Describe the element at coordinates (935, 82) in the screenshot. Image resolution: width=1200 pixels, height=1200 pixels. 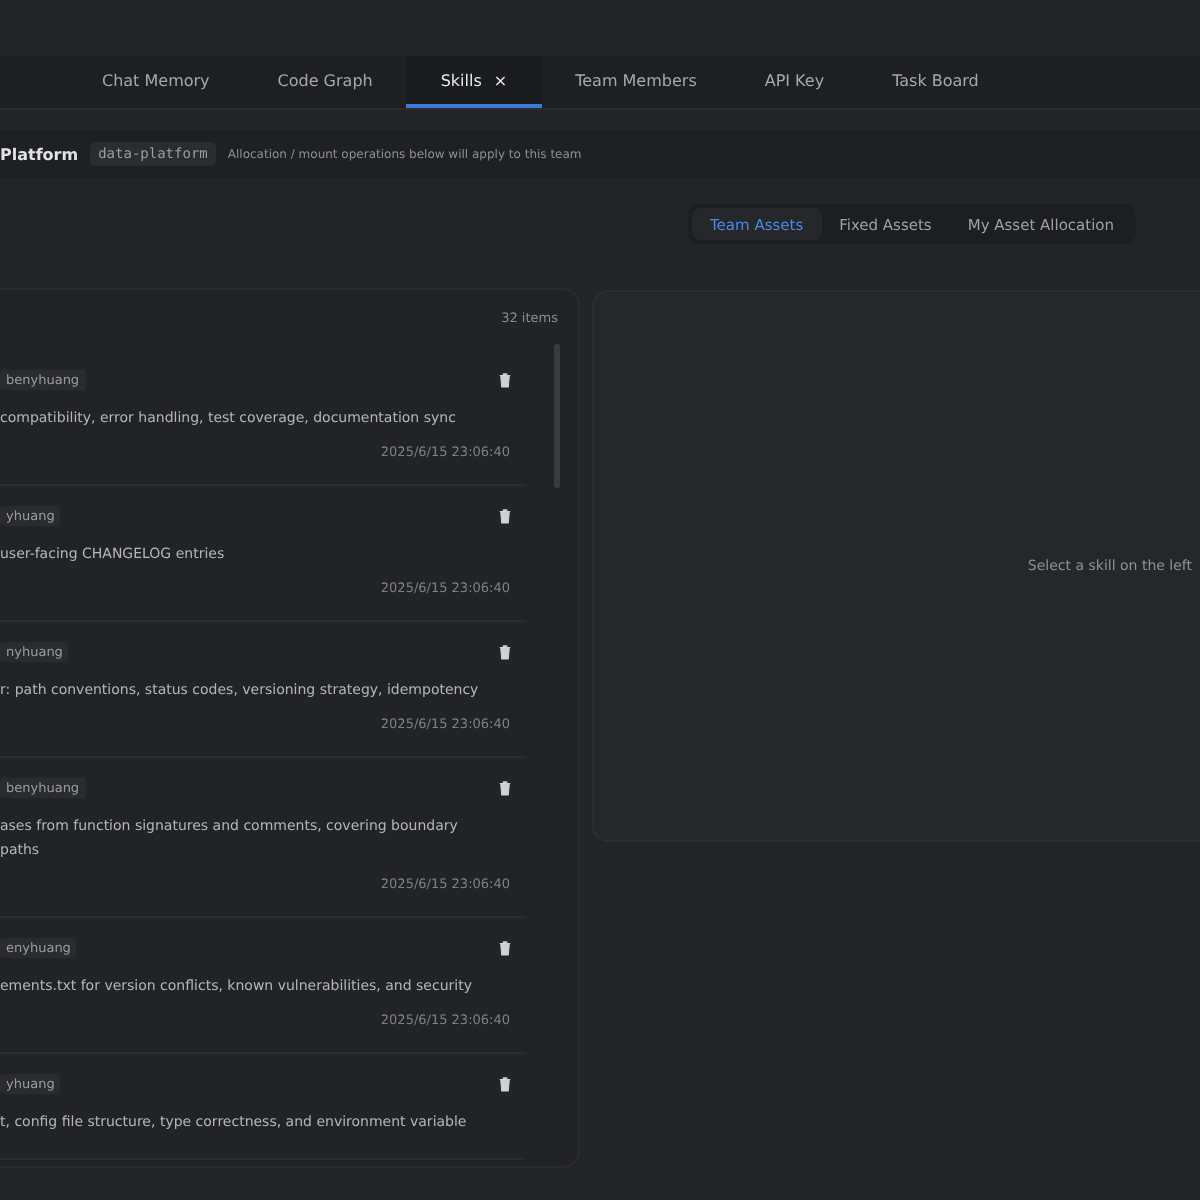
I see `tab: Task Board` at that location.